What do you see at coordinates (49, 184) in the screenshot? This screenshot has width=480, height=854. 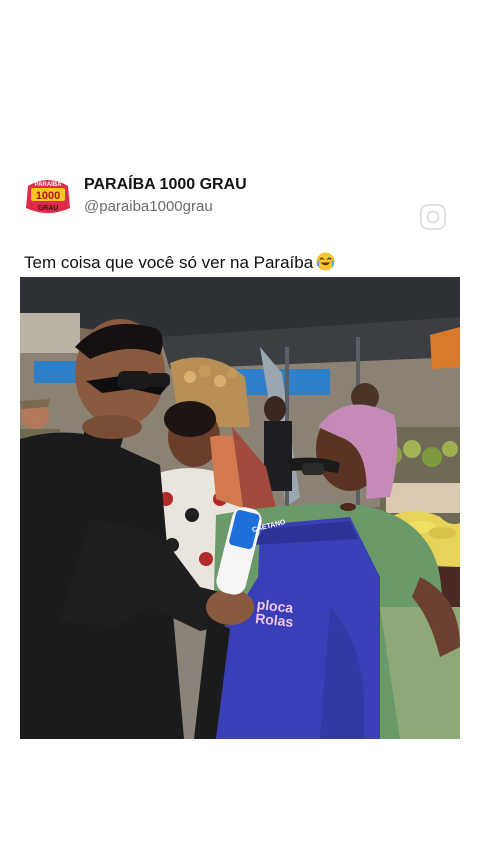 I see `avatar-text-top: PARAÍBA` at bounding box center [49, 184].